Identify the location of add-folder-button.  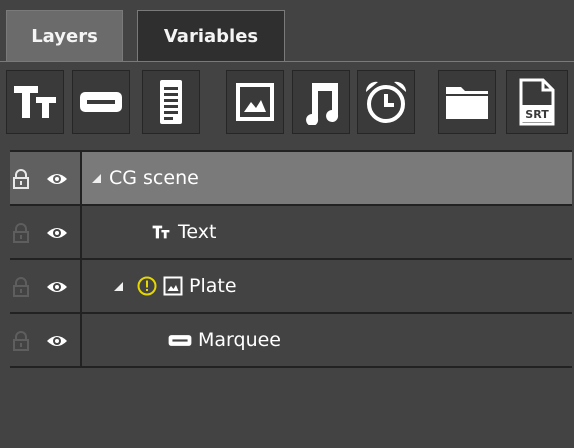
(467, 102).